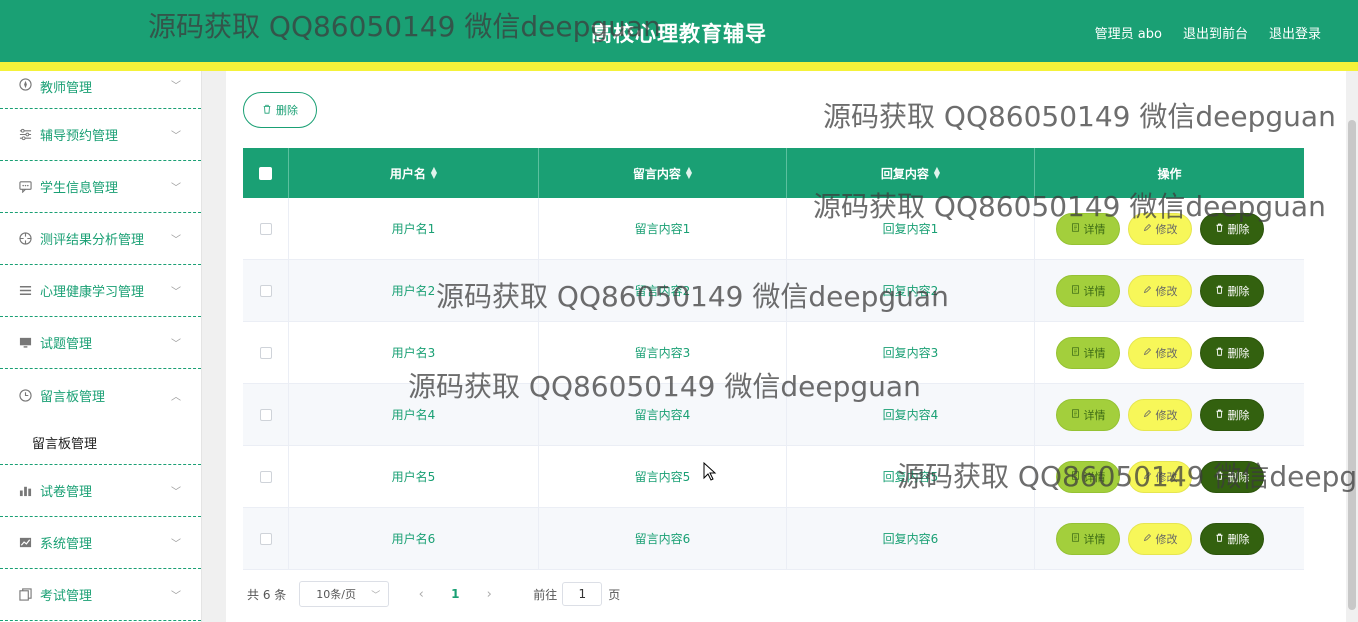 This screenshot has height=622, width=1358. Describe the element at coordinates (911, 352) in the screenshot. I see `cell-reply: 回复内容3` at that location.